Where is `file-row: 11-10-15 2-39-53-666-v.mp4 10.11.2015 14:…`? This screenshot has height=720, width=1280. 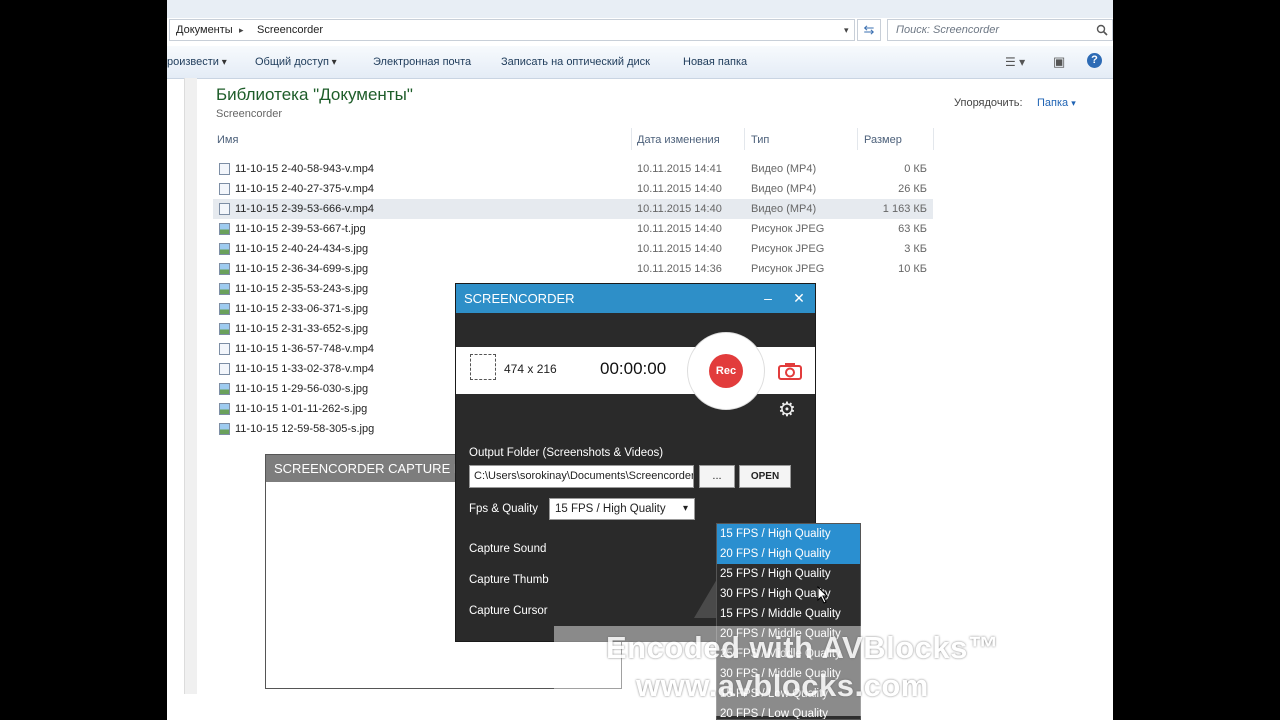 file-row: 11-10-15 2-39-53-666-v.mp4 10.11.2015 14:… is located at coordinates (573, 209).